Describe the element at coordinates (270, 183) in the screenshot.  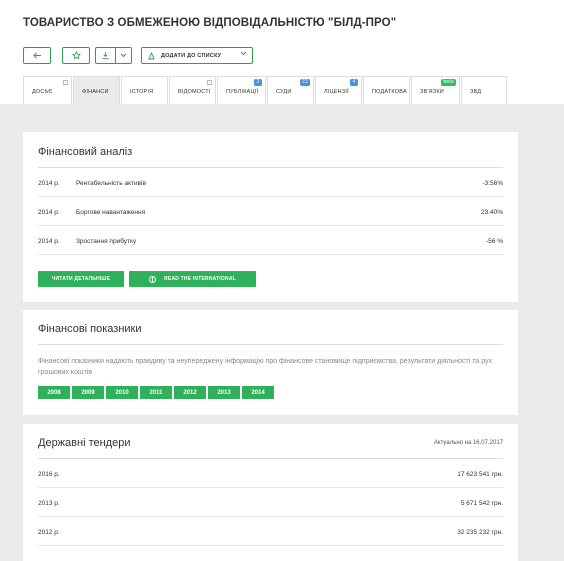
I see `table-row: 2014 р. Рентабельність активів -3.56%` at that location.